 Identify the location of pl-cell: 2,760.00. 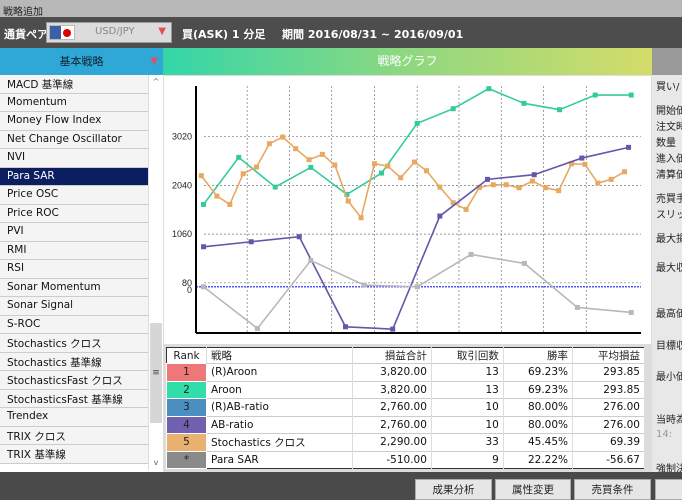
(392, 407).